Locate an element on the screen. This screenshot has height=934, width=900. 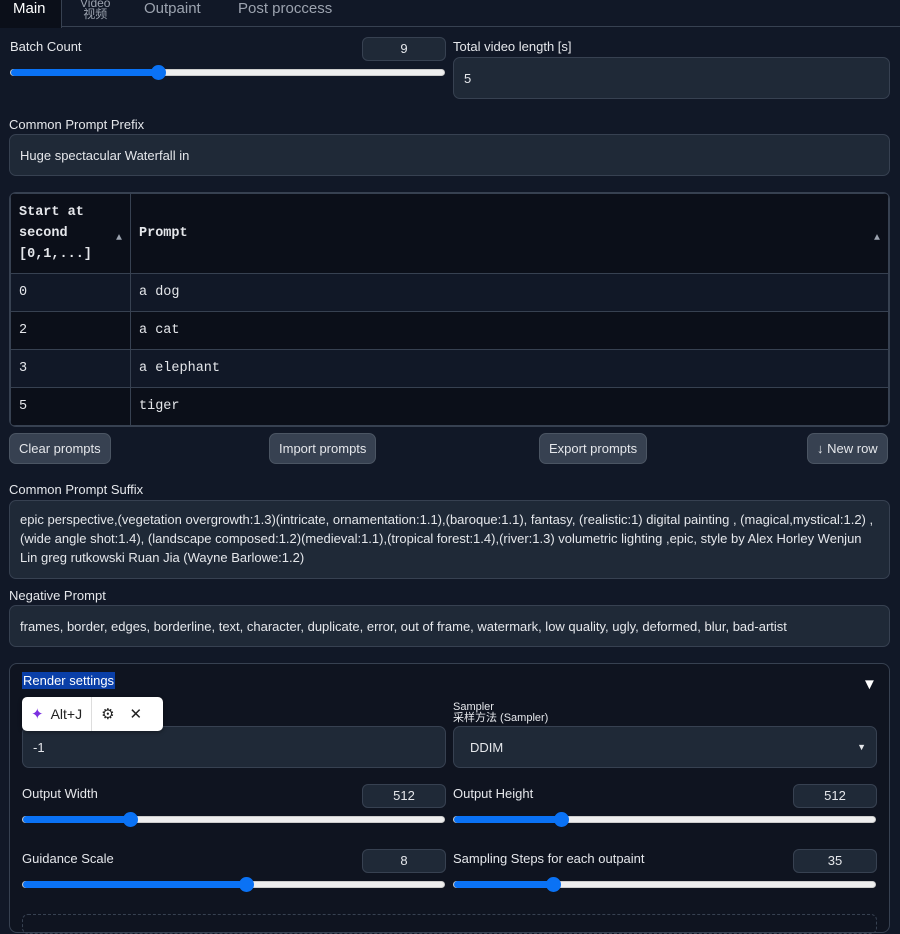
output-width-label: Output Width is located at coordinates (60, 793).